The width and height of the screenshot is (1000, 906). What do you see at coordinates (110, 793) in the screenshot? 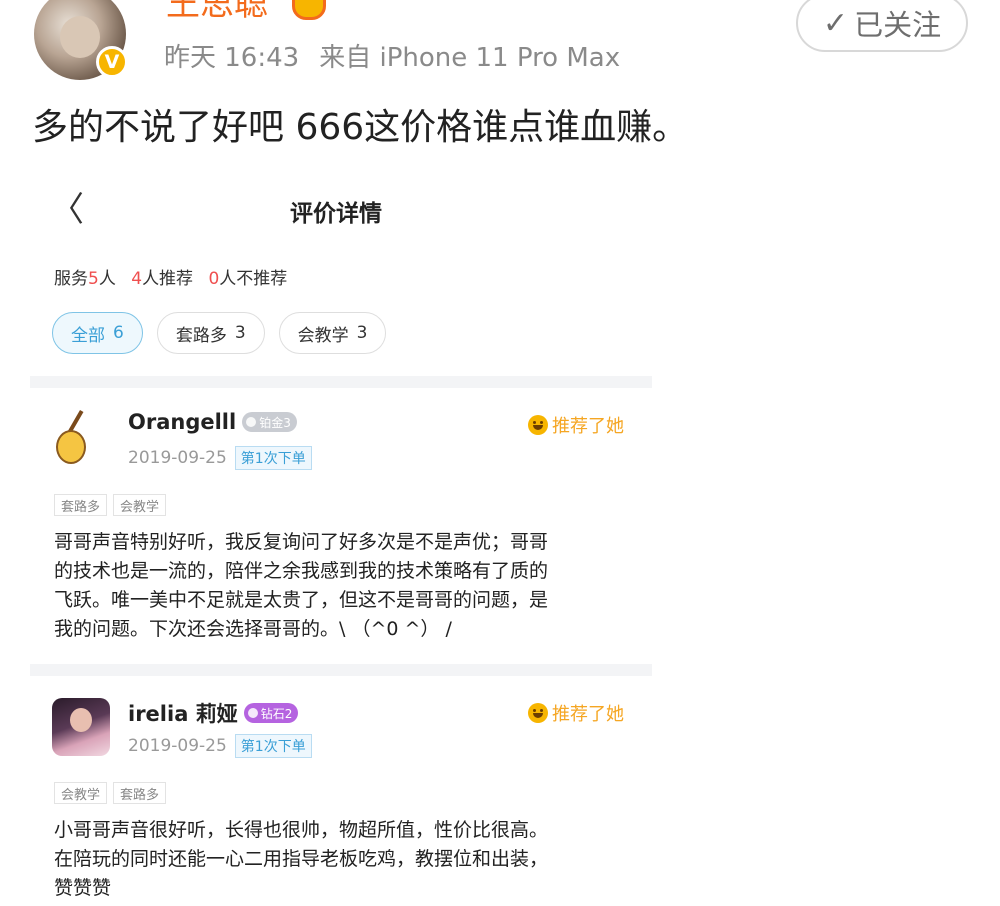
I see `review-tags: 会教学 套路多` at bounding box center [110, 793].